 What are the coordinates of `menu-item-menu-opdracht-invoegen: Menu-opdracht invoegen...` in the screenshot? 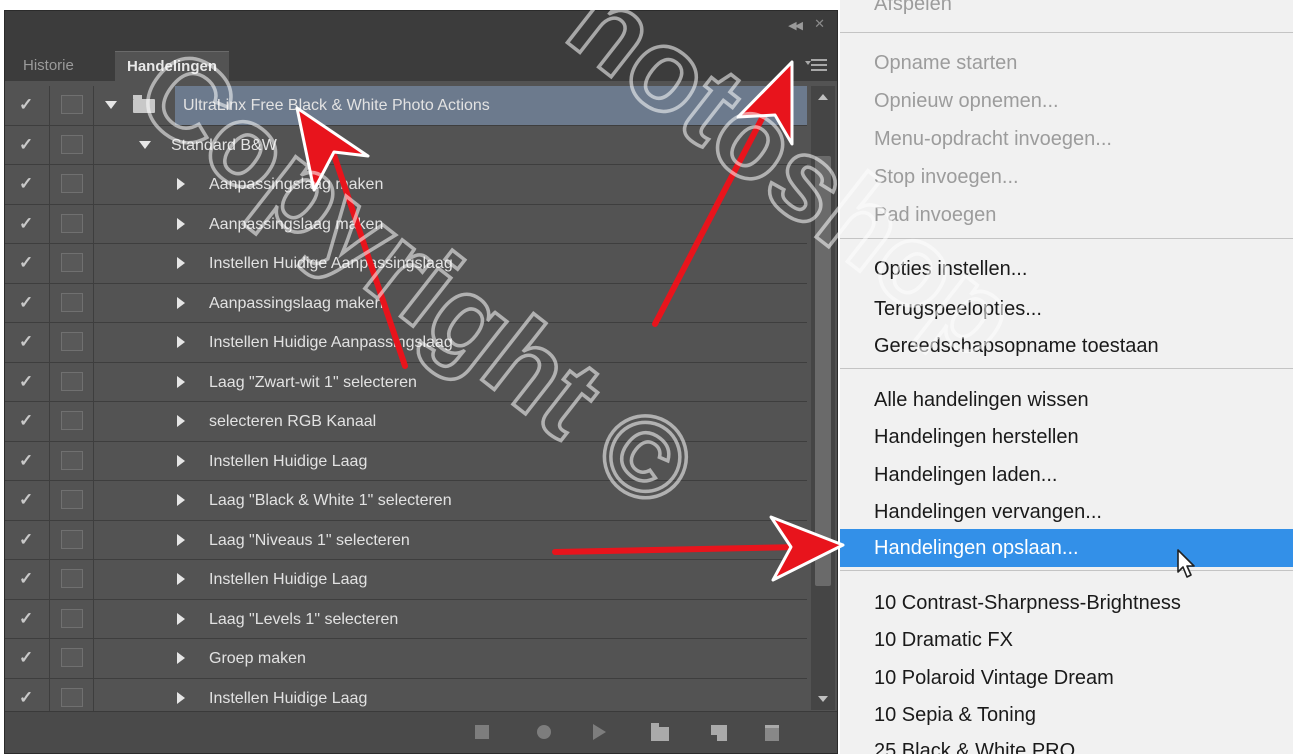 It's located at (993, 139).